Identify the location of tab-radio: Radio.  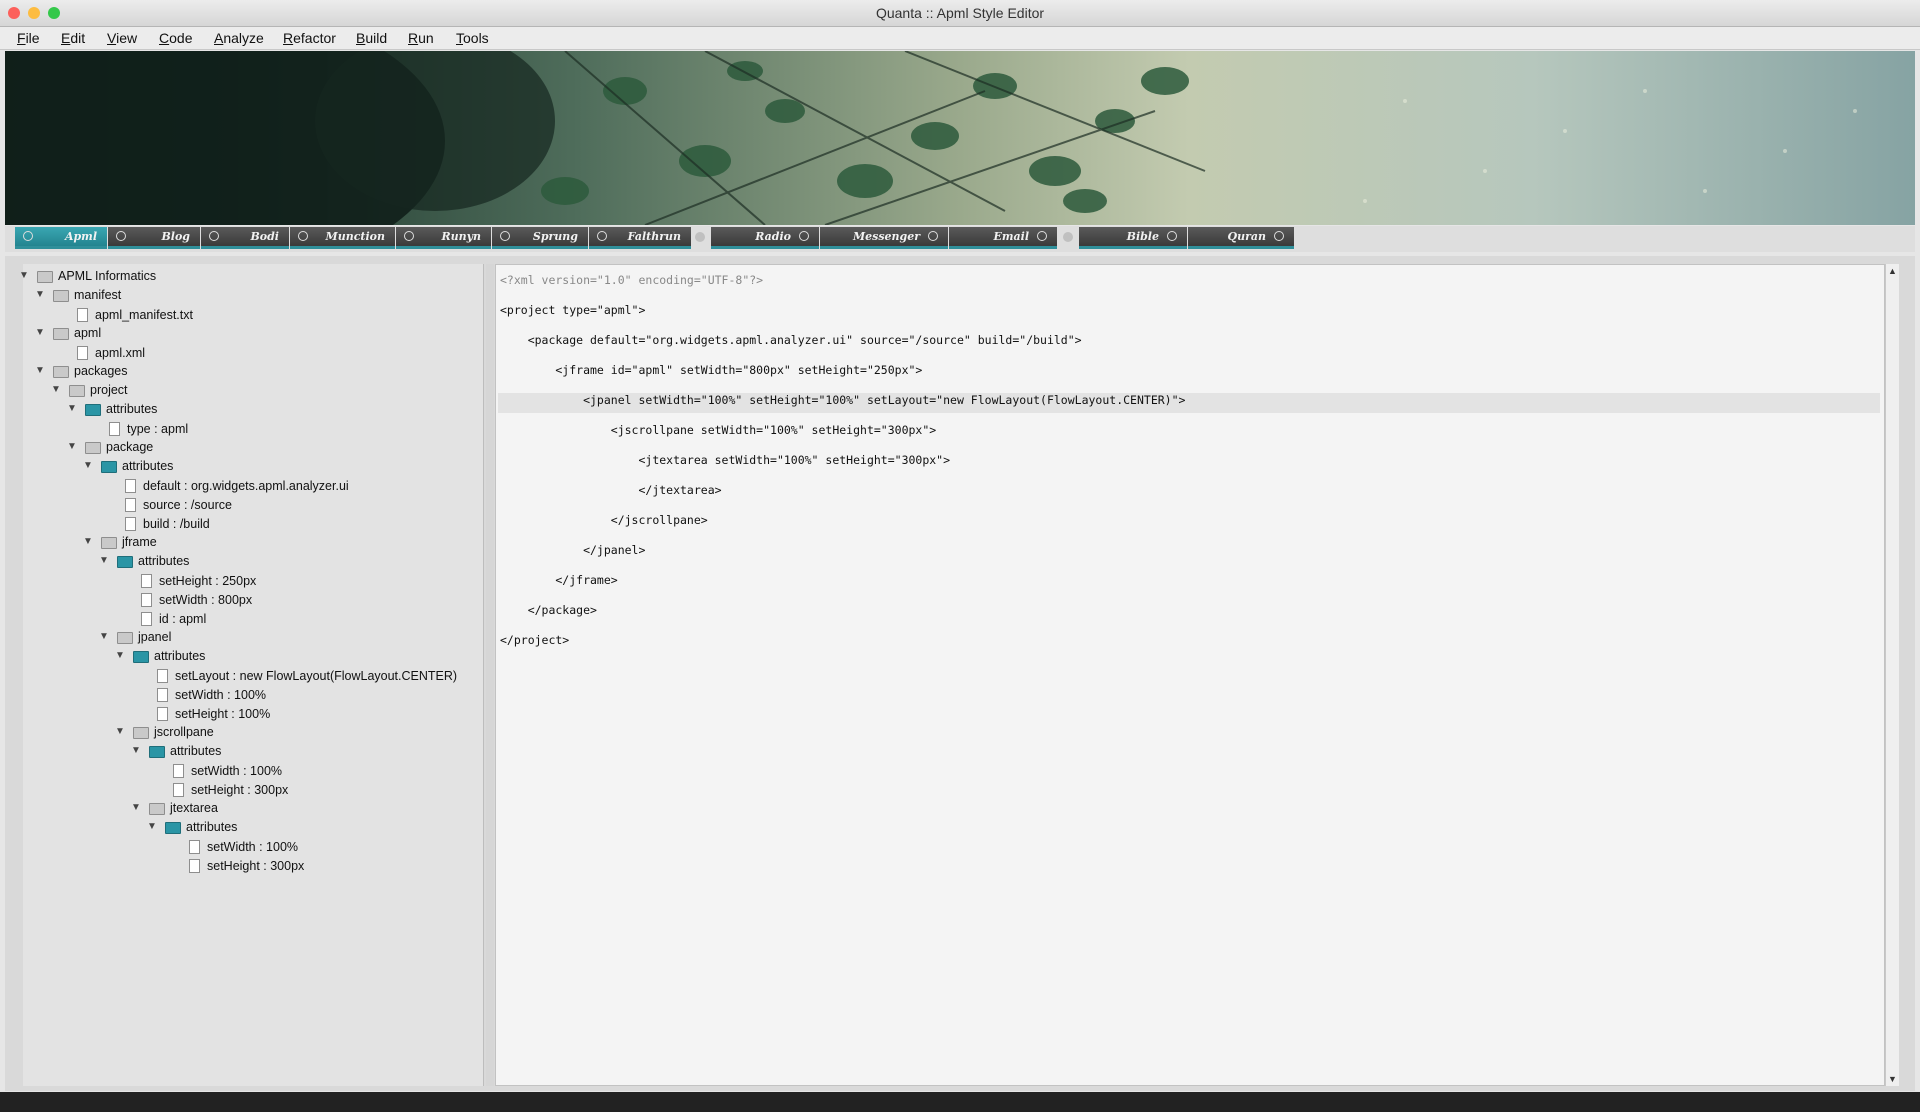
(765, 238).